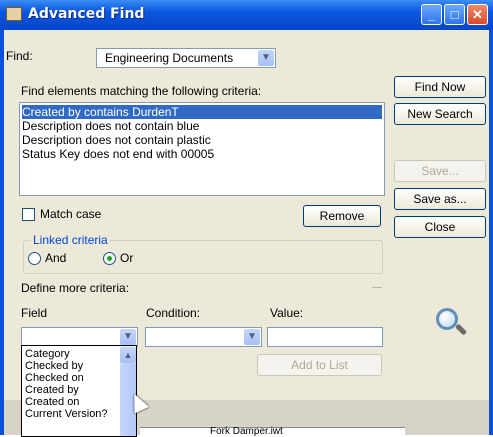 This screenshot has width=493, height=437. I want to click on criteria-item: Description does not contain plastic, so click(202, 140).